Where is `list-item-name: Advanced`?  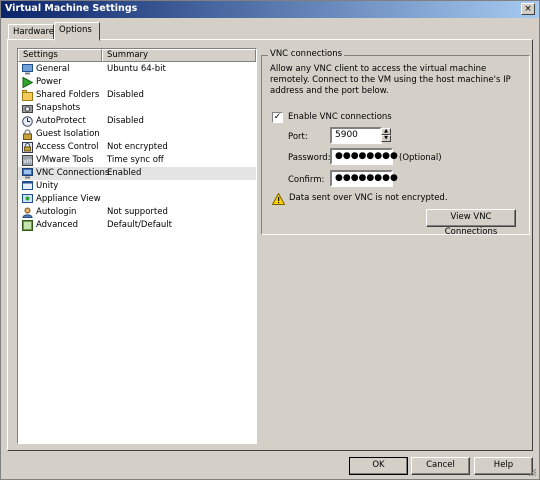
list-item-name: Advanced is located at coordinates (57, 225).